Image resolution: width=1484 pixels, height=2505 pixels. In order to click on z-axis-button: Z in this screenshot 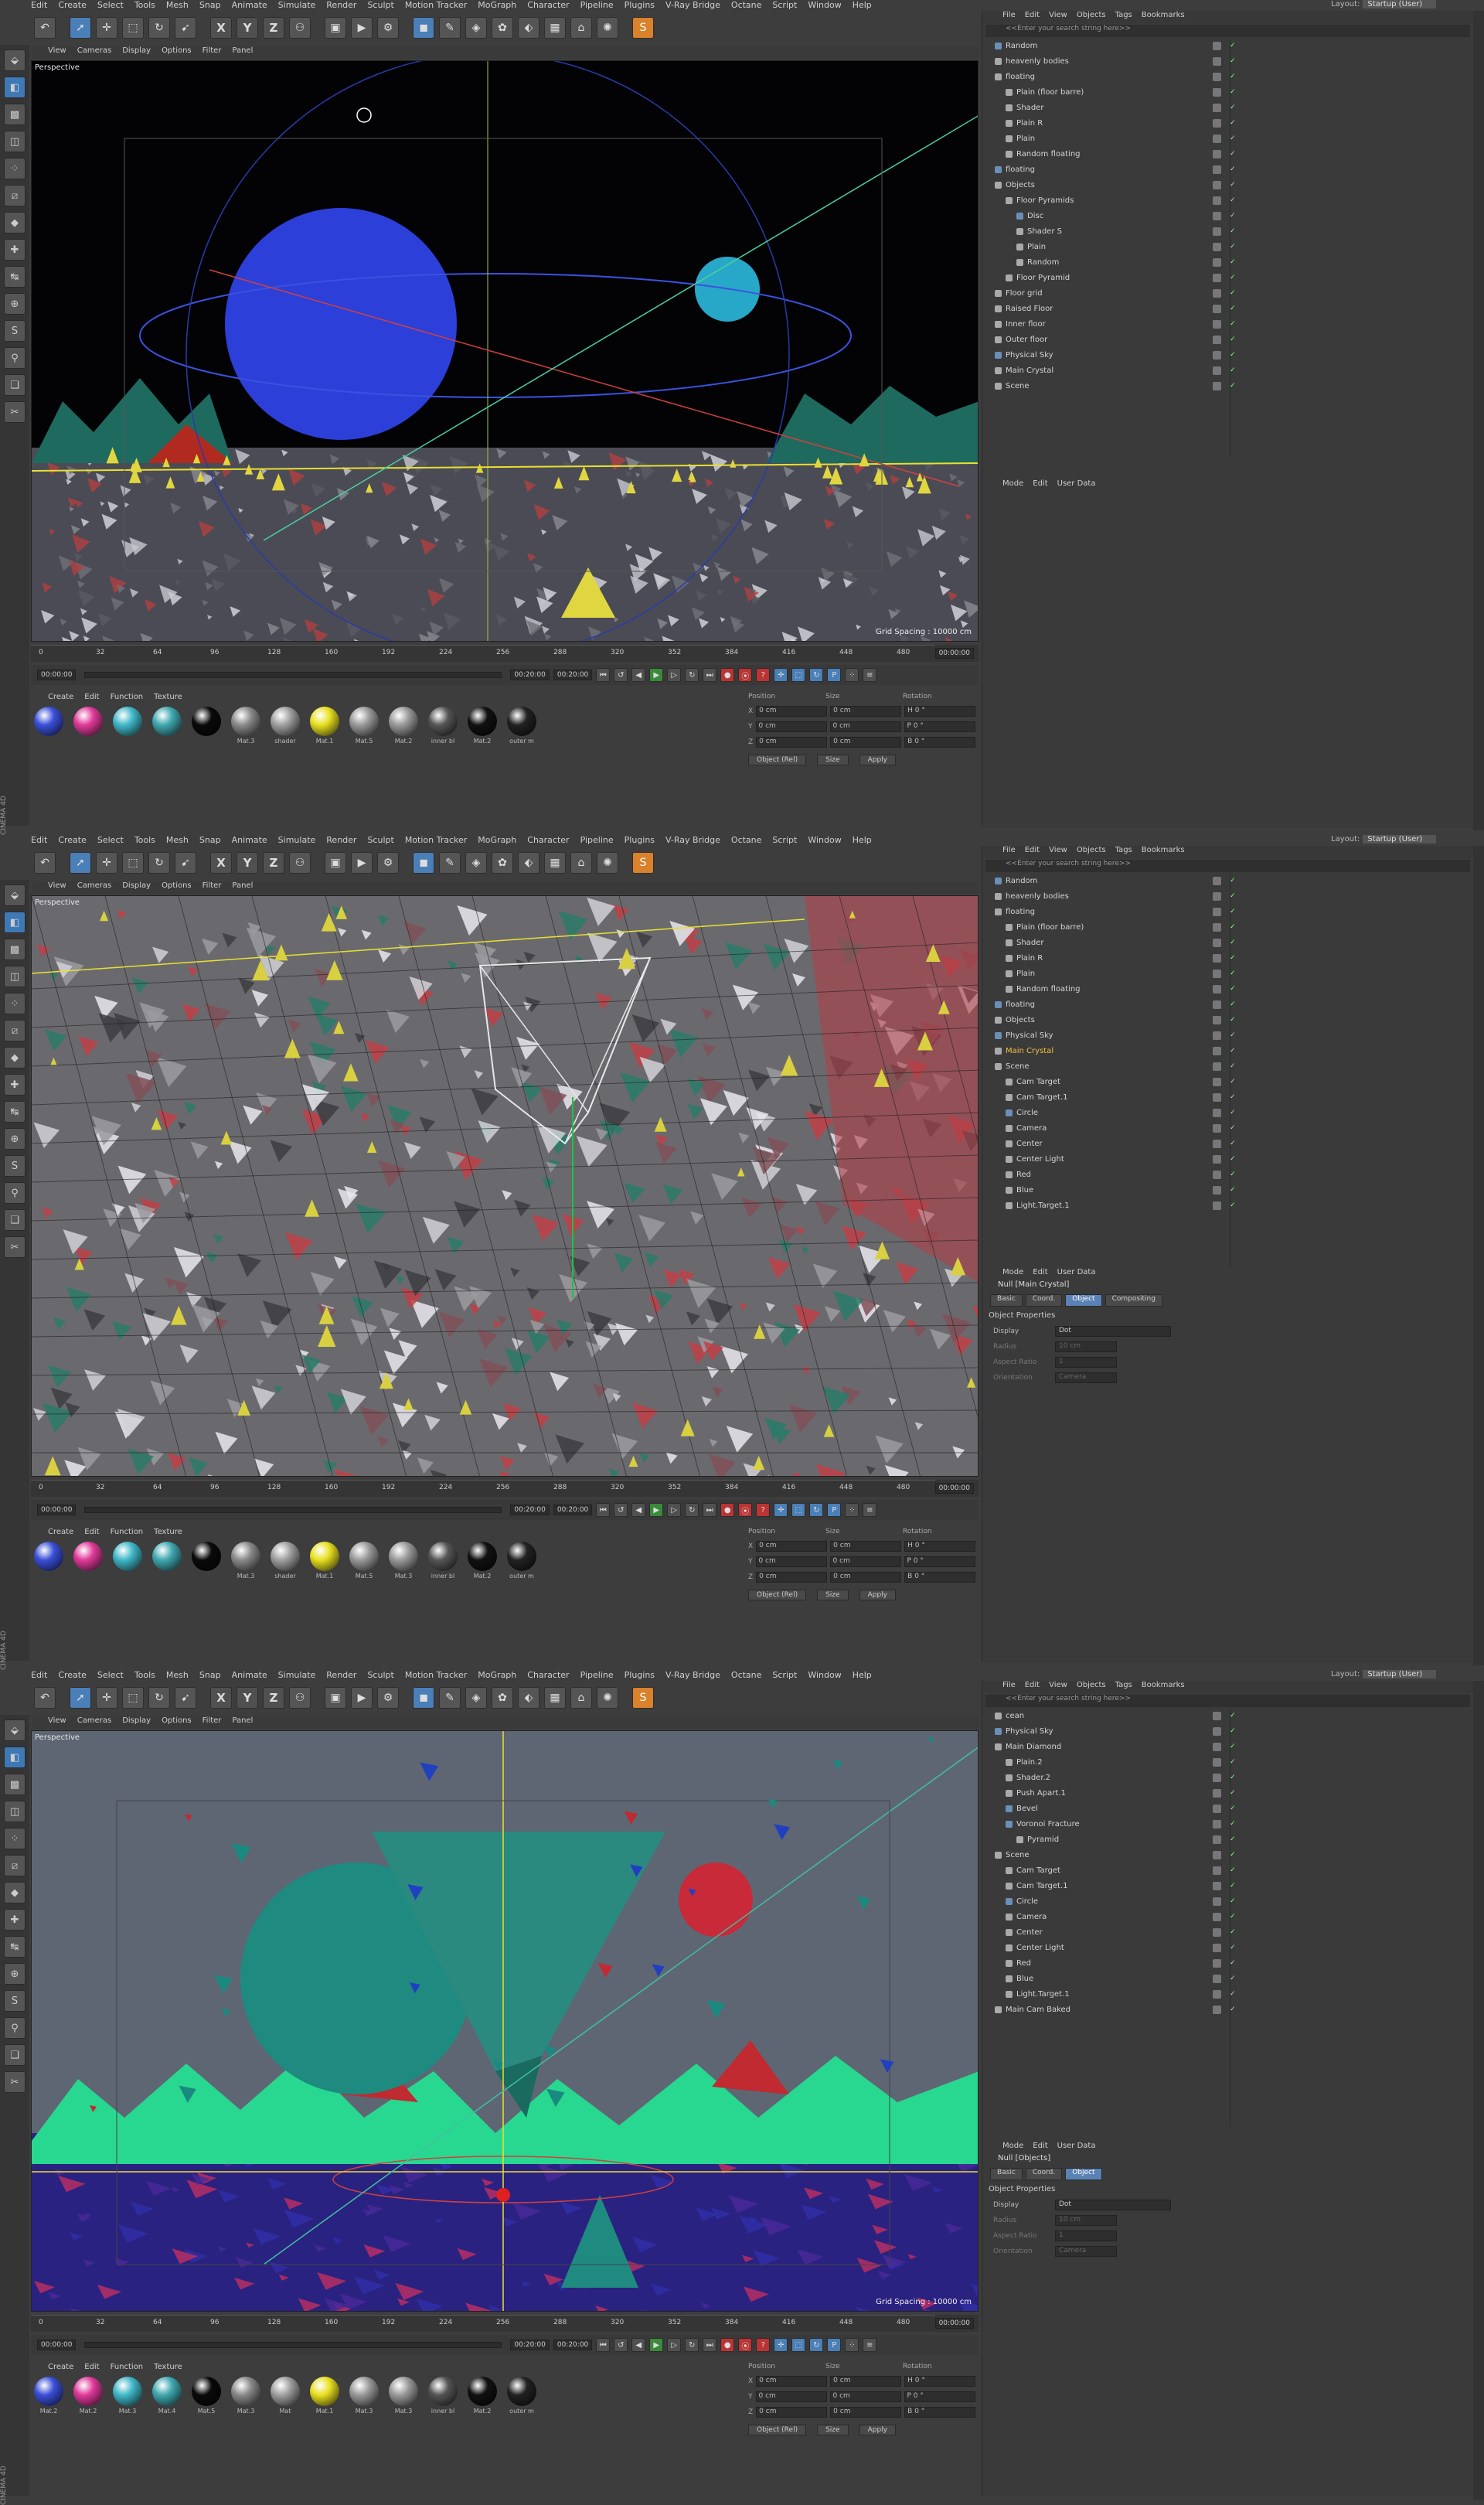, I will do `click(273, 863)`.